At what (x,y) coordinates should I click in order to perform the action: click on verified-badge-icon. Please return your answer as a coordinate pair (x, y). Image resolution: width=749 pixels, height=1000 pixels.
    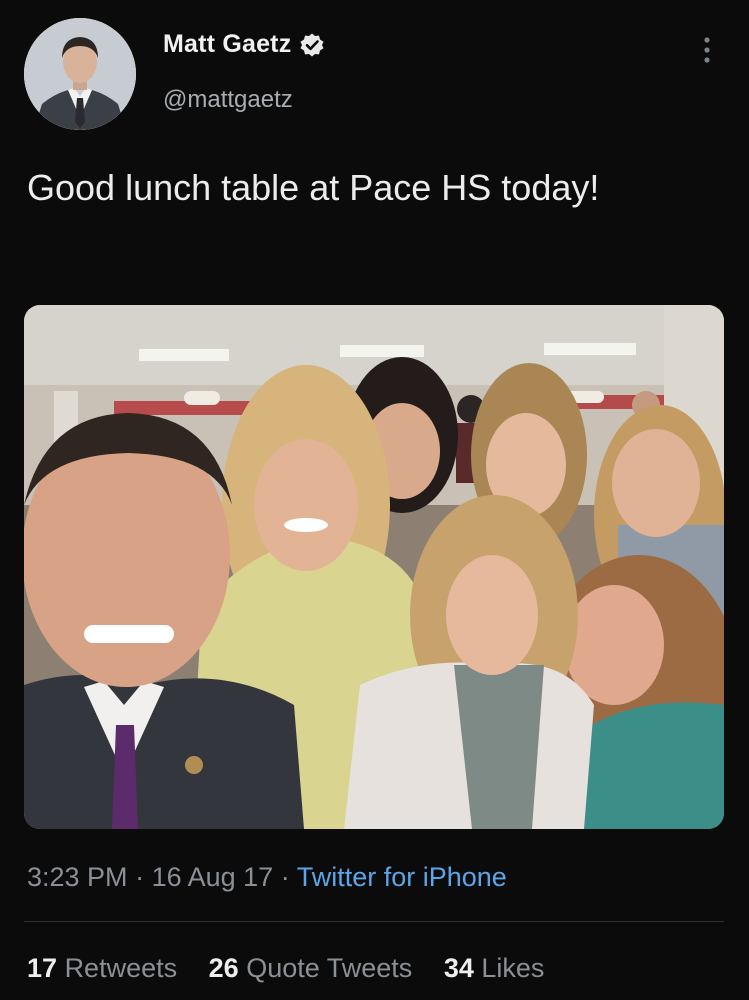
    Looking at the image, I should click on (312, 44).